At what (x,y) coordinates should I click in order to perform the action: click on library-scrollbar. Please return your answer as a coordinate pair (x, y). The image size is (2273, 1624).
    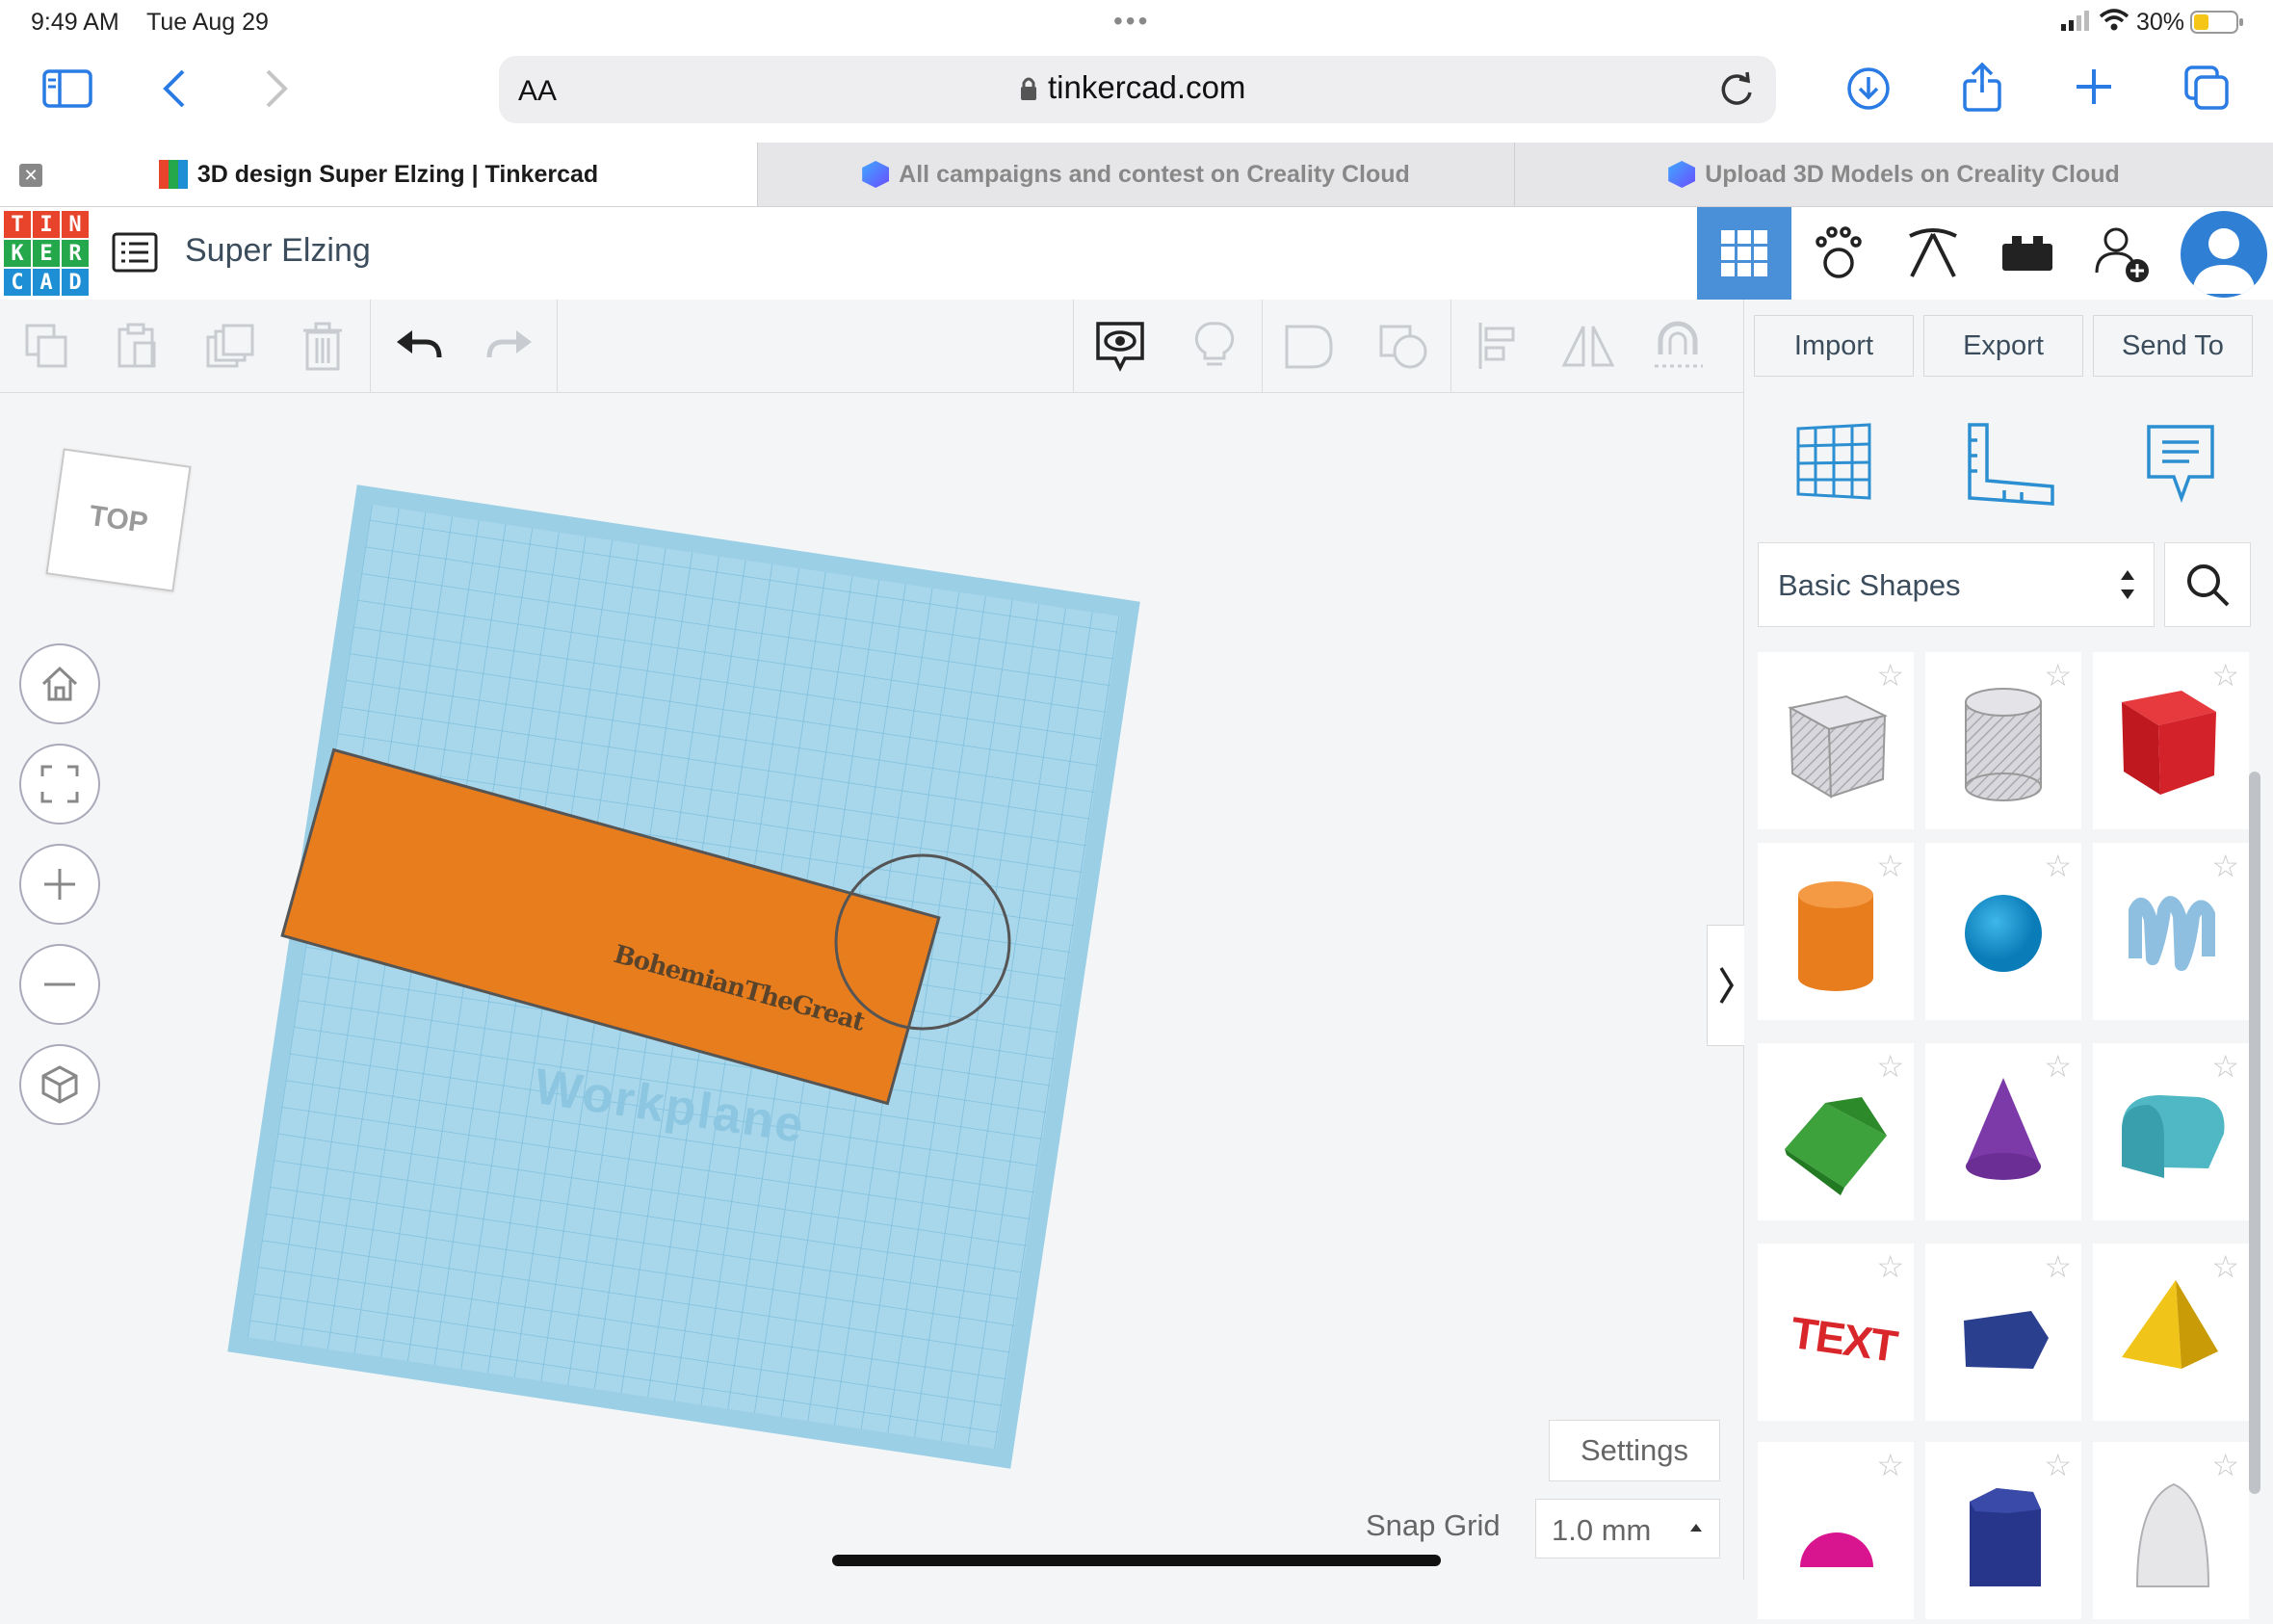
    Looking at the image, I should click on (2255, 1133).